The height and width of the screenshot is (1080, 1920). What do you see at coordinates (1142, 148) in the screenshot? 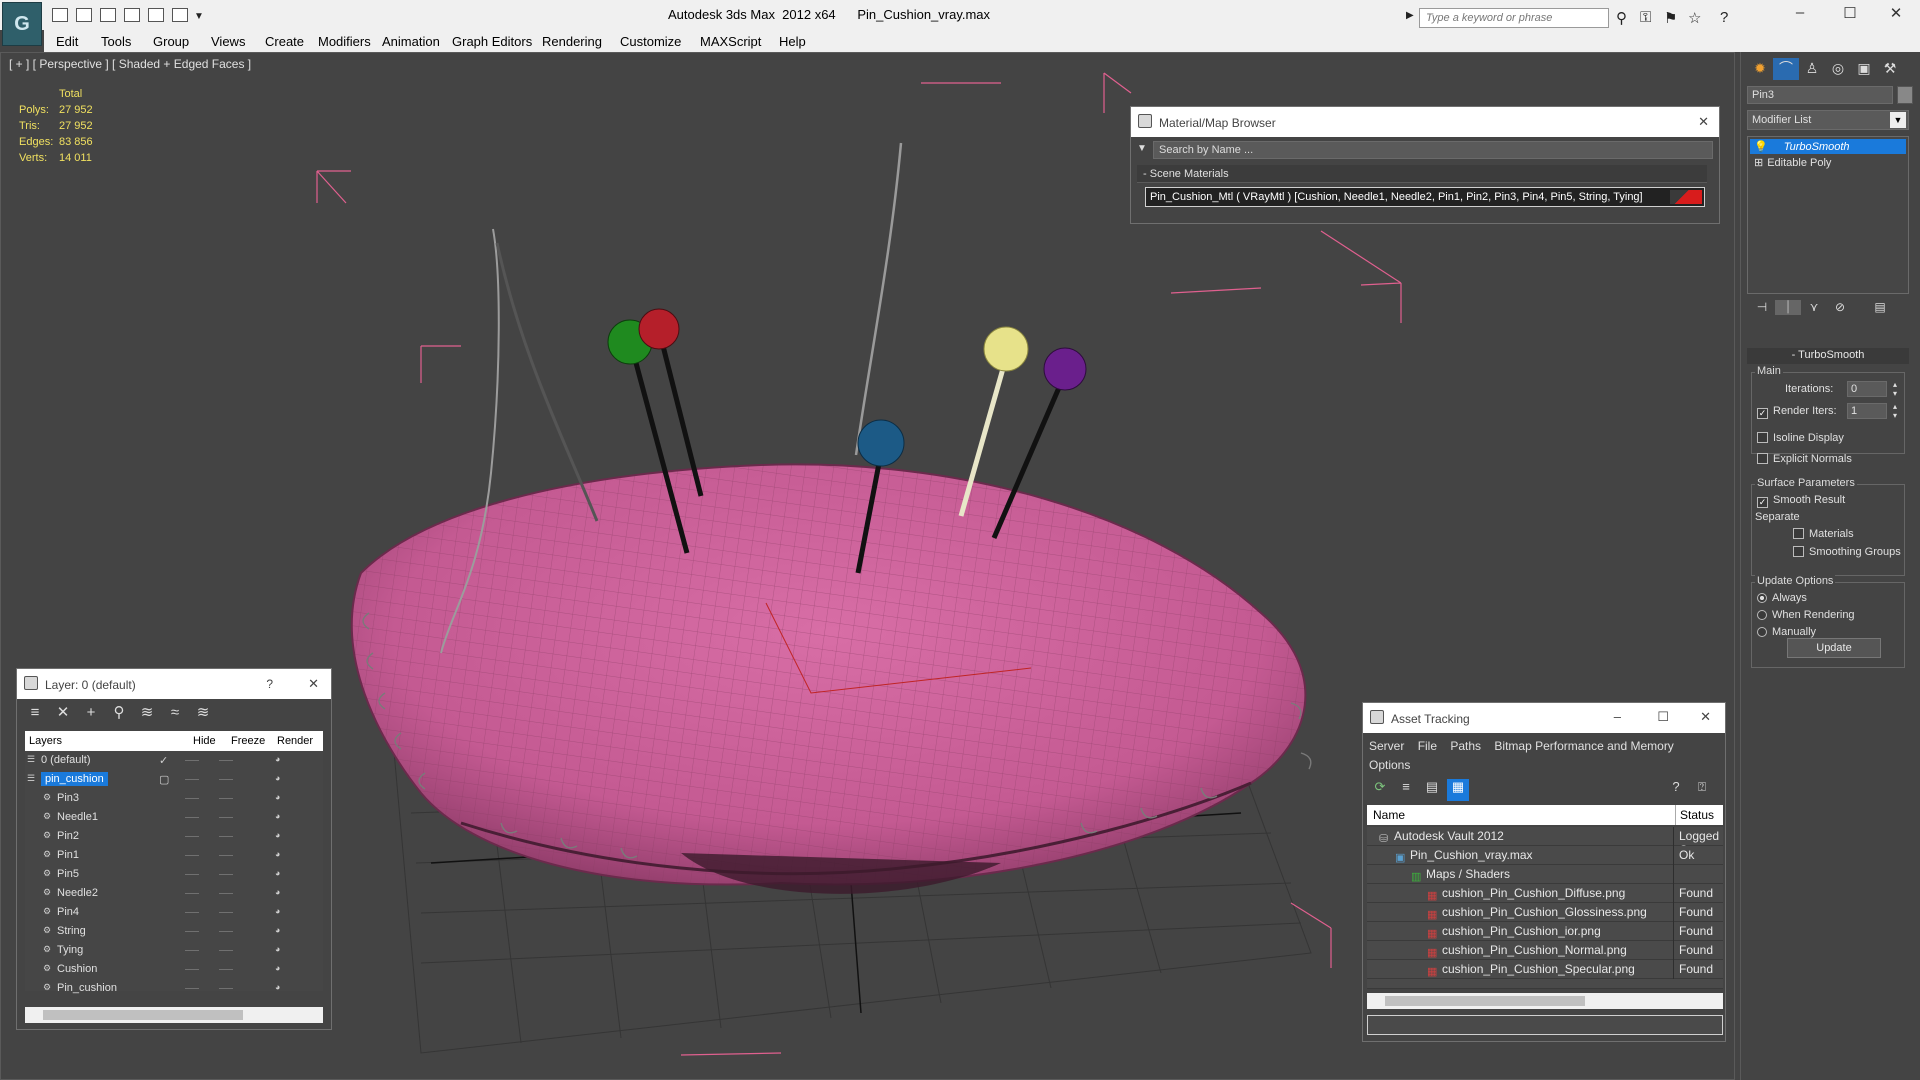
I see `options-dropdown-icon: ▼` at bounding box center [1142, 148].